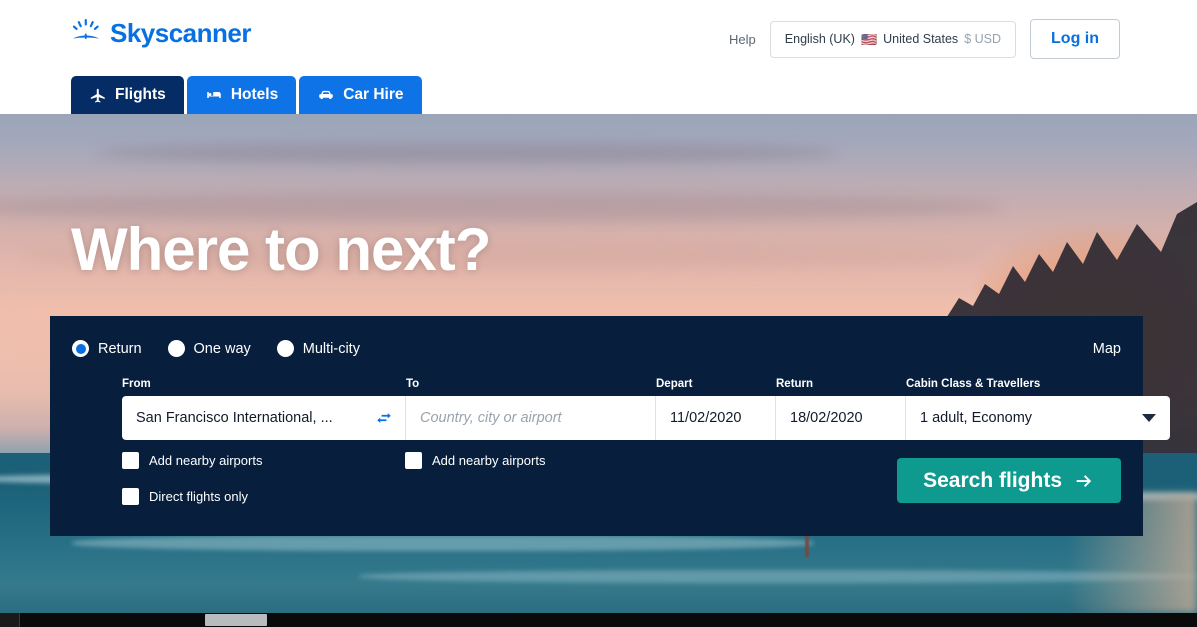 This screenshot has width=1197, height=627. Describe the element at coordinates (466, 153) in the screenshot. I see `cloud-band` at that location.